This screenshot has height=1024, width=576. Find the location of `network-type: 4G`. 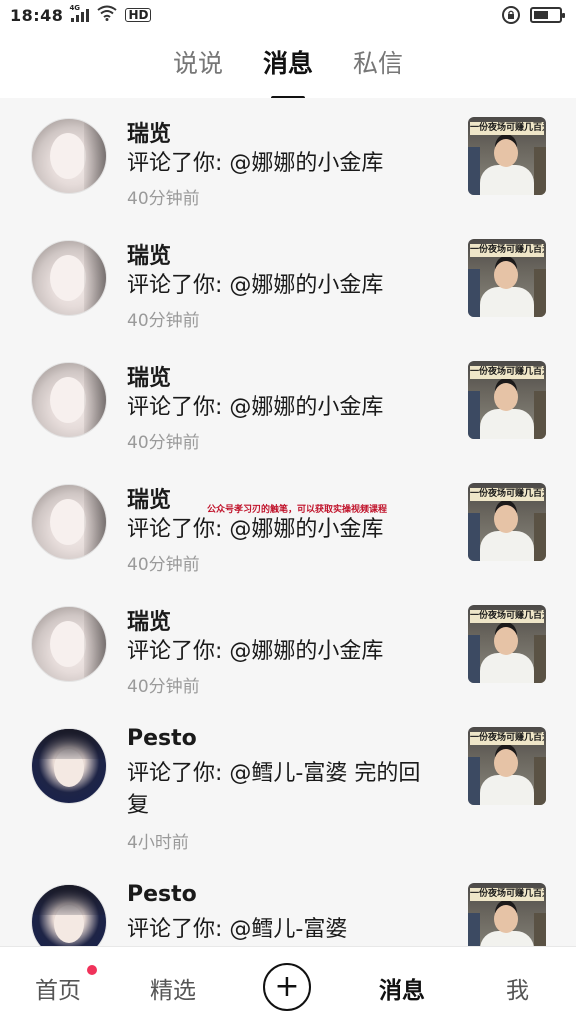

network-type: 4G is located at coordinates (75, 8).